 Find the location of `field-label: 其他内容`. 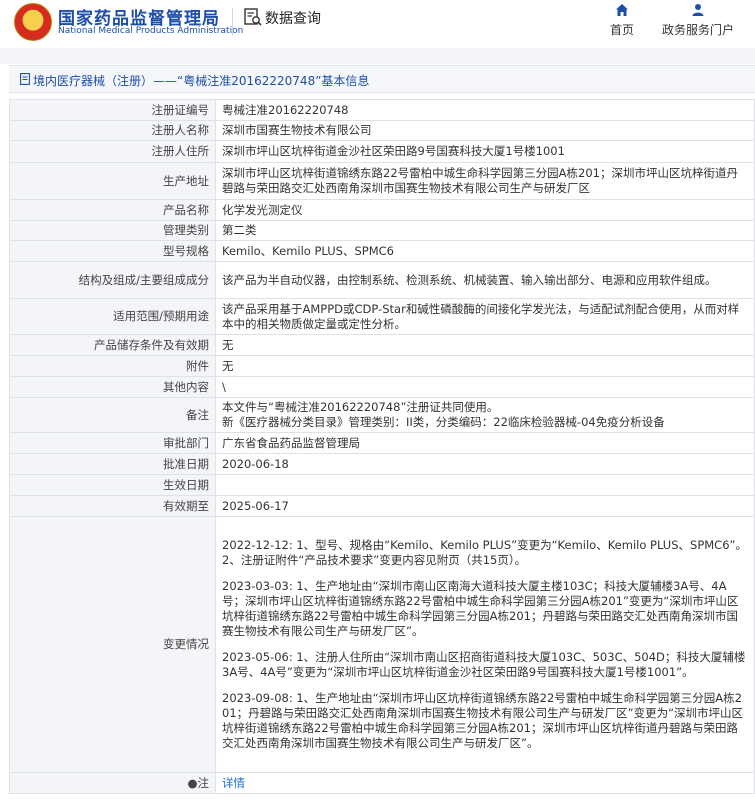

field-label: 其他内容 is located at coordinates (112, 387).